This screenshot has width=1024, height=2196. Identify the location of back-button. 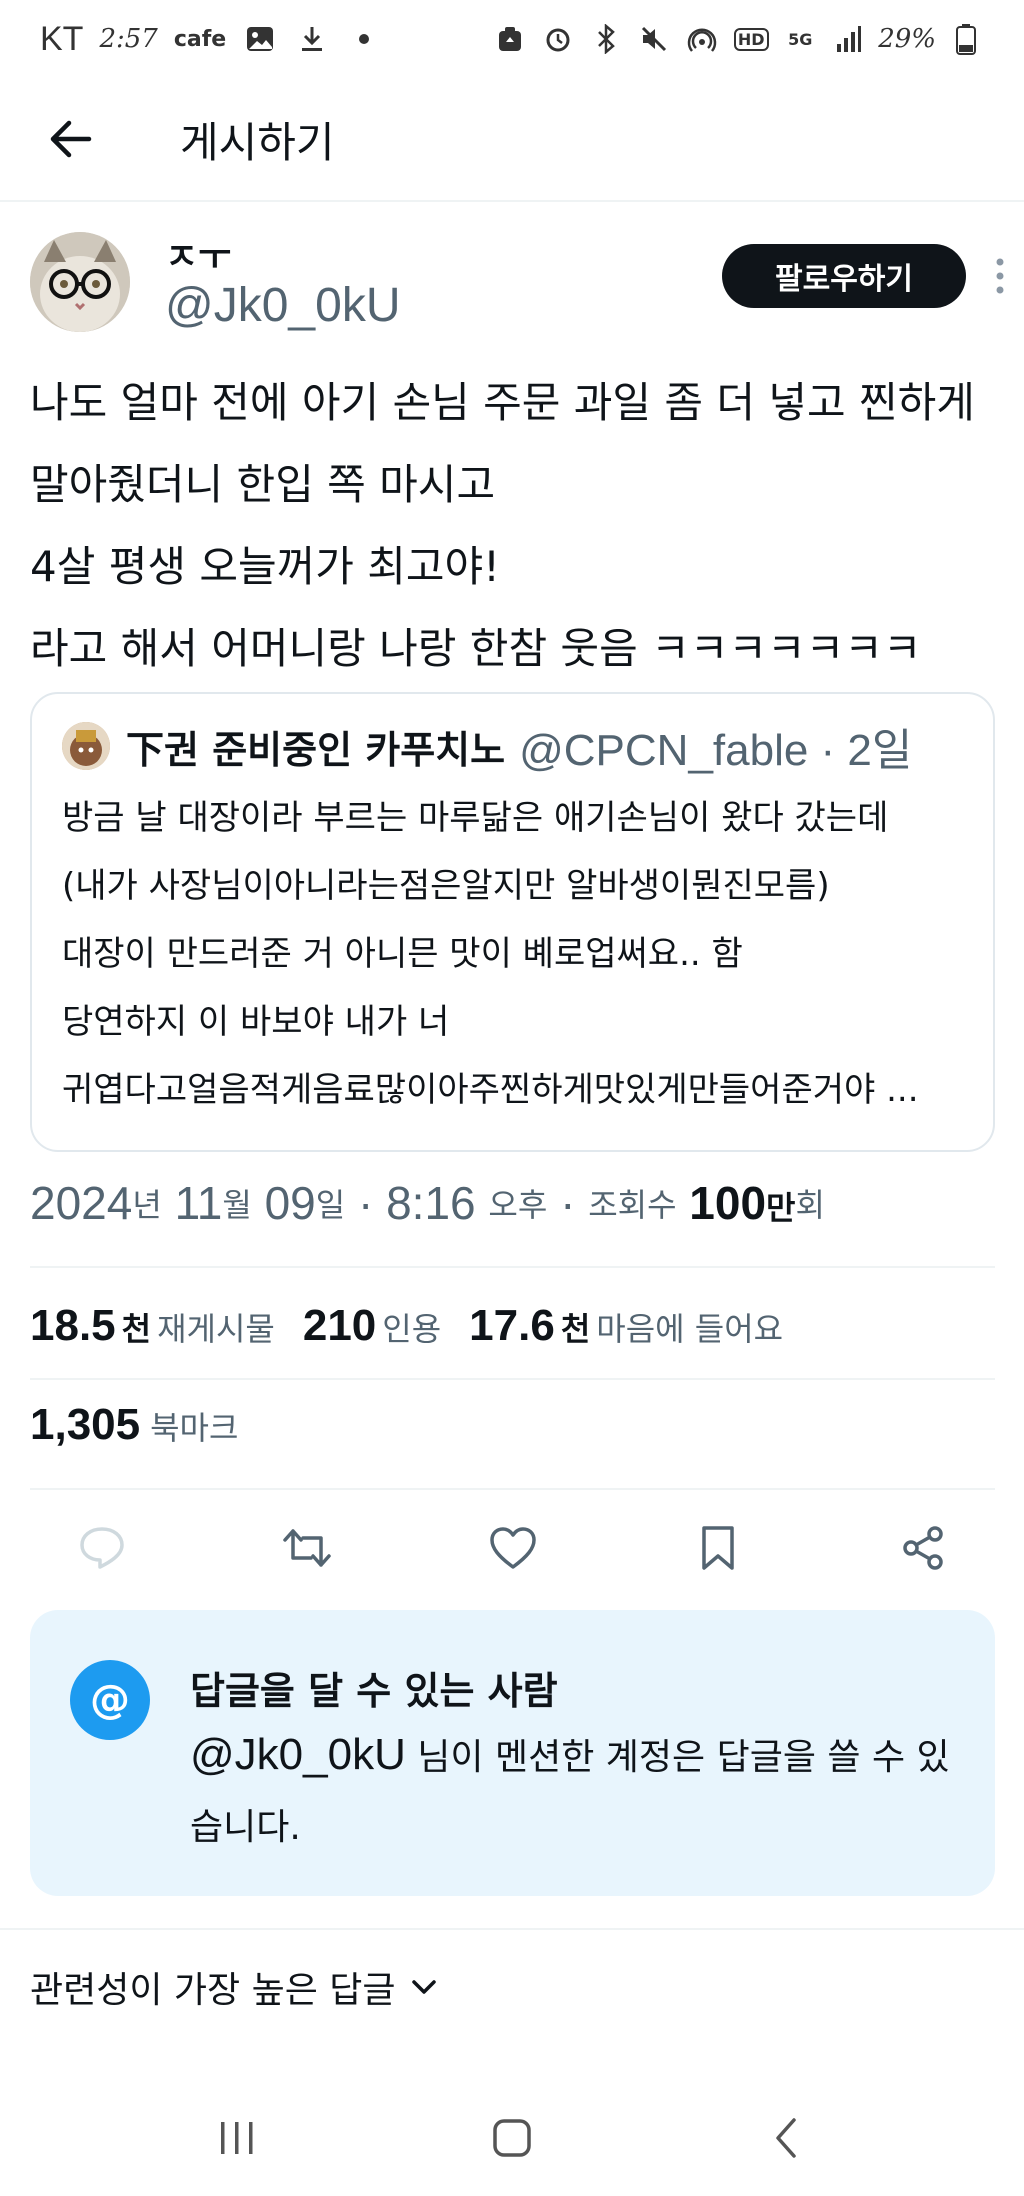
(70, 139).